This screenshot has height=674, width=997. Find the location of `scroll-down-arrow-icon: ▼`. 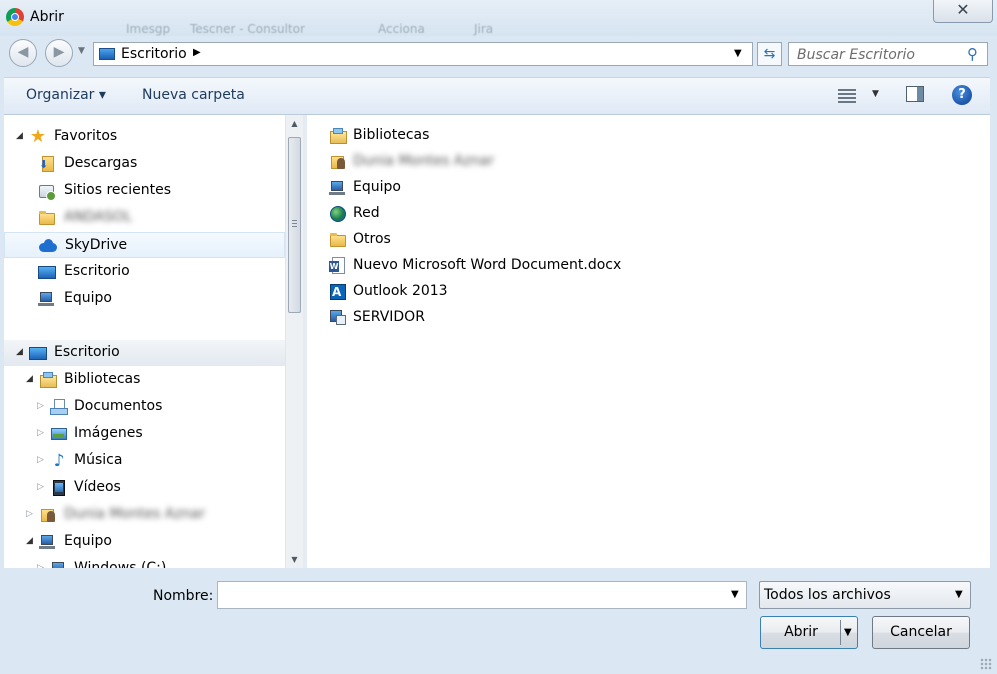

scroll-down-arrow-icon: ▼ is located at coordinates (294, 559).